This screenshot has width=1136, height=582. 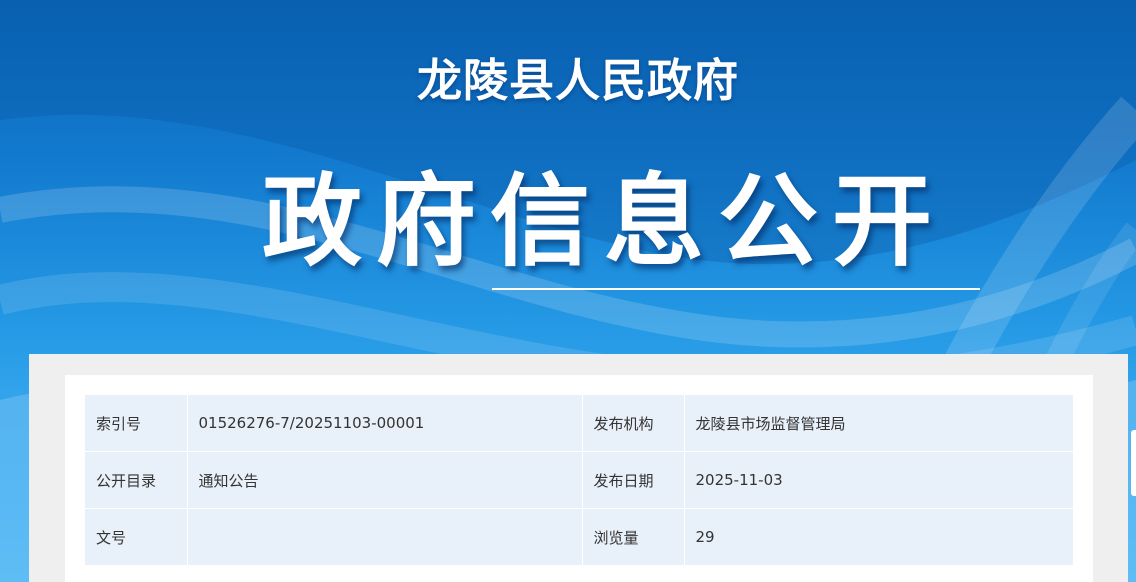 I want to click on index-number-label: 索引号, so click(x=136, y=423).